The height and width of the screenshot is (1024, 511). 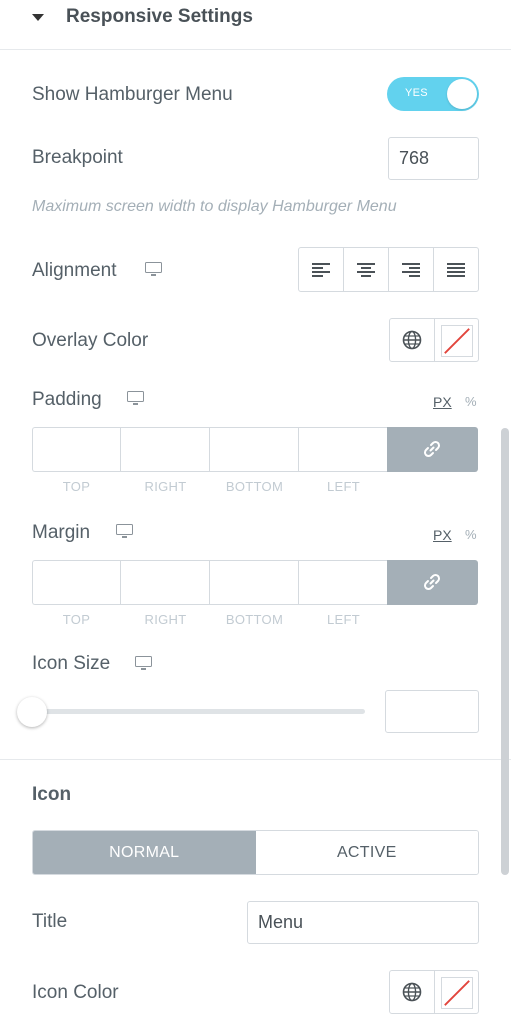 I want to click on margin-bottom-input, so click(x=253, y=582).